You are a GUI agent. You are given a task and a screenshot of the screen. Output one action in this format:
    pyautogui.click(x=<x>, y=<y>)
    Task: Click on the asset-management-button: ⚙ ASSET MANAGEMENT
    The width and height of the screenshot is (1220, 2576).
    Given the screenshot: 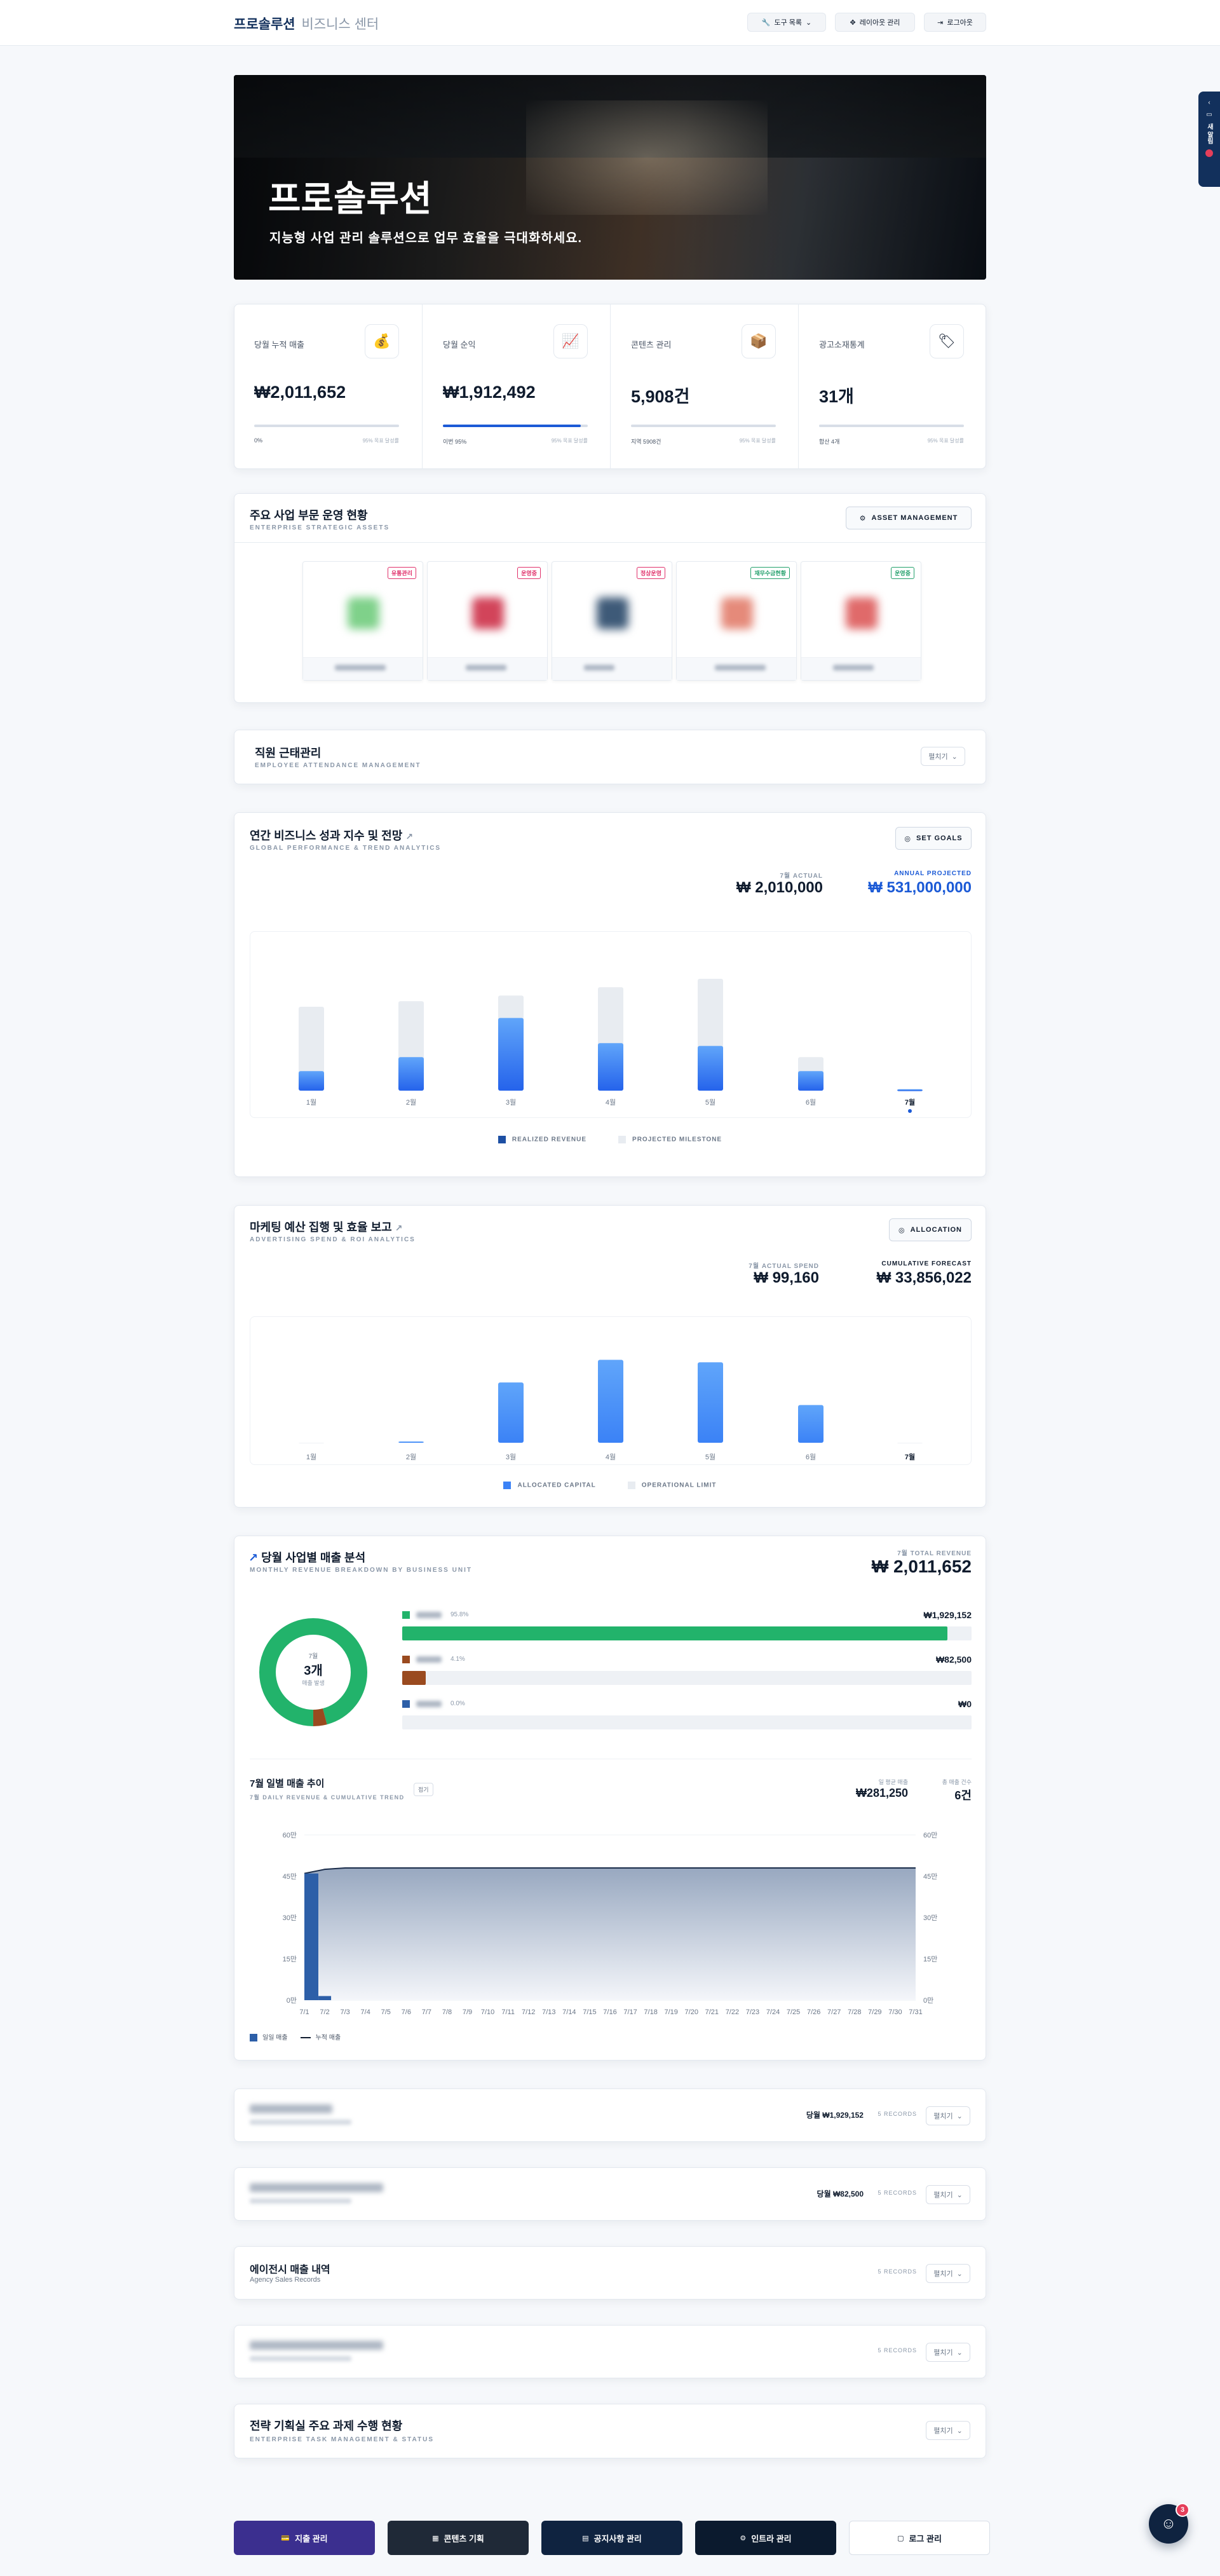 What is the action you would take?
    pyautogui.click(x=909, y=518)
    